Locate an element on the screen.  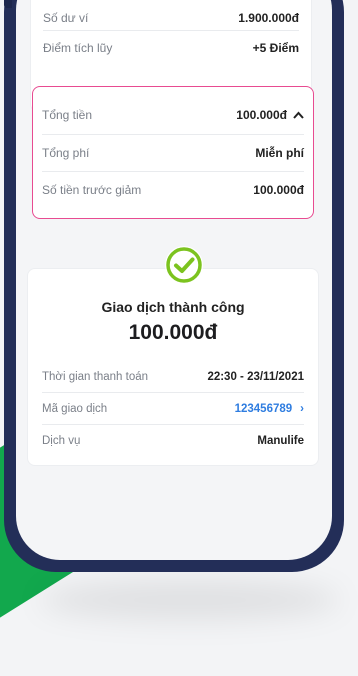
payment-time-value: 22:30 - 23/11/2021 is located at coordinates (255, 377).